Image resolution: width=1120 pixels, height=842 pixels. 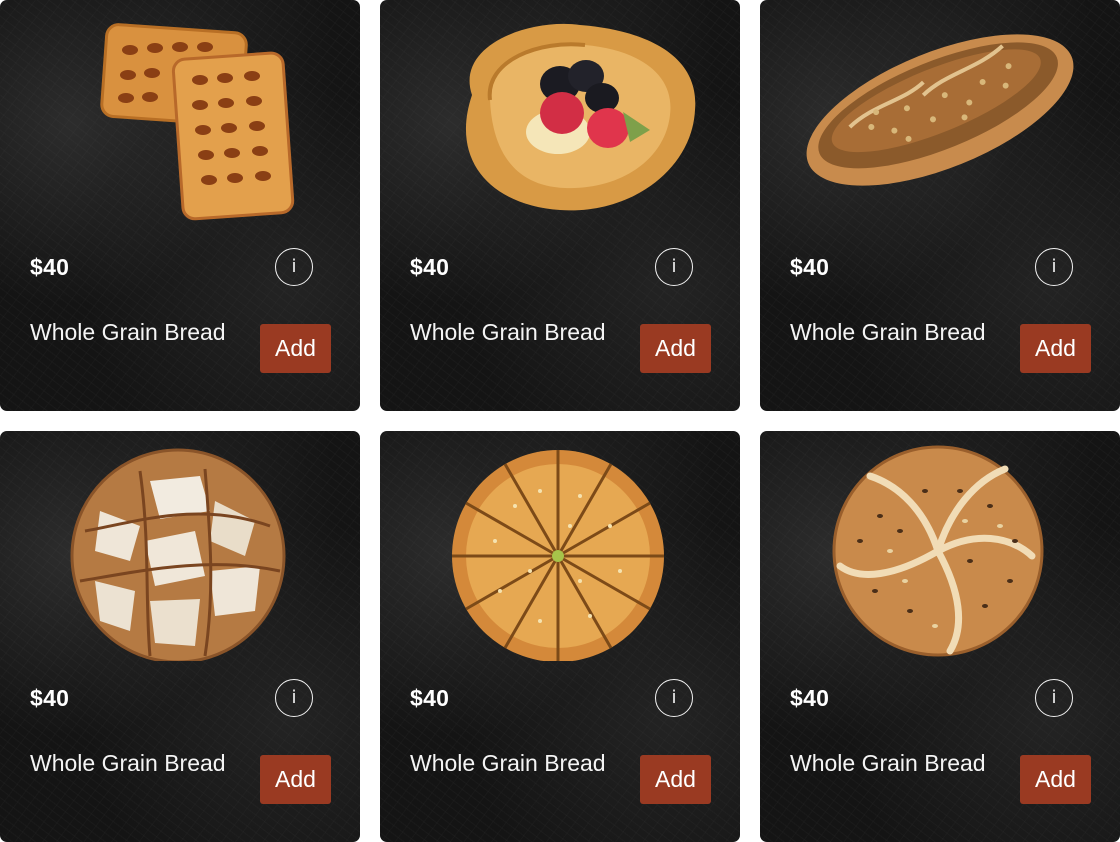 I want to click on rustic-loaf-image, so click(x=178, y=554).